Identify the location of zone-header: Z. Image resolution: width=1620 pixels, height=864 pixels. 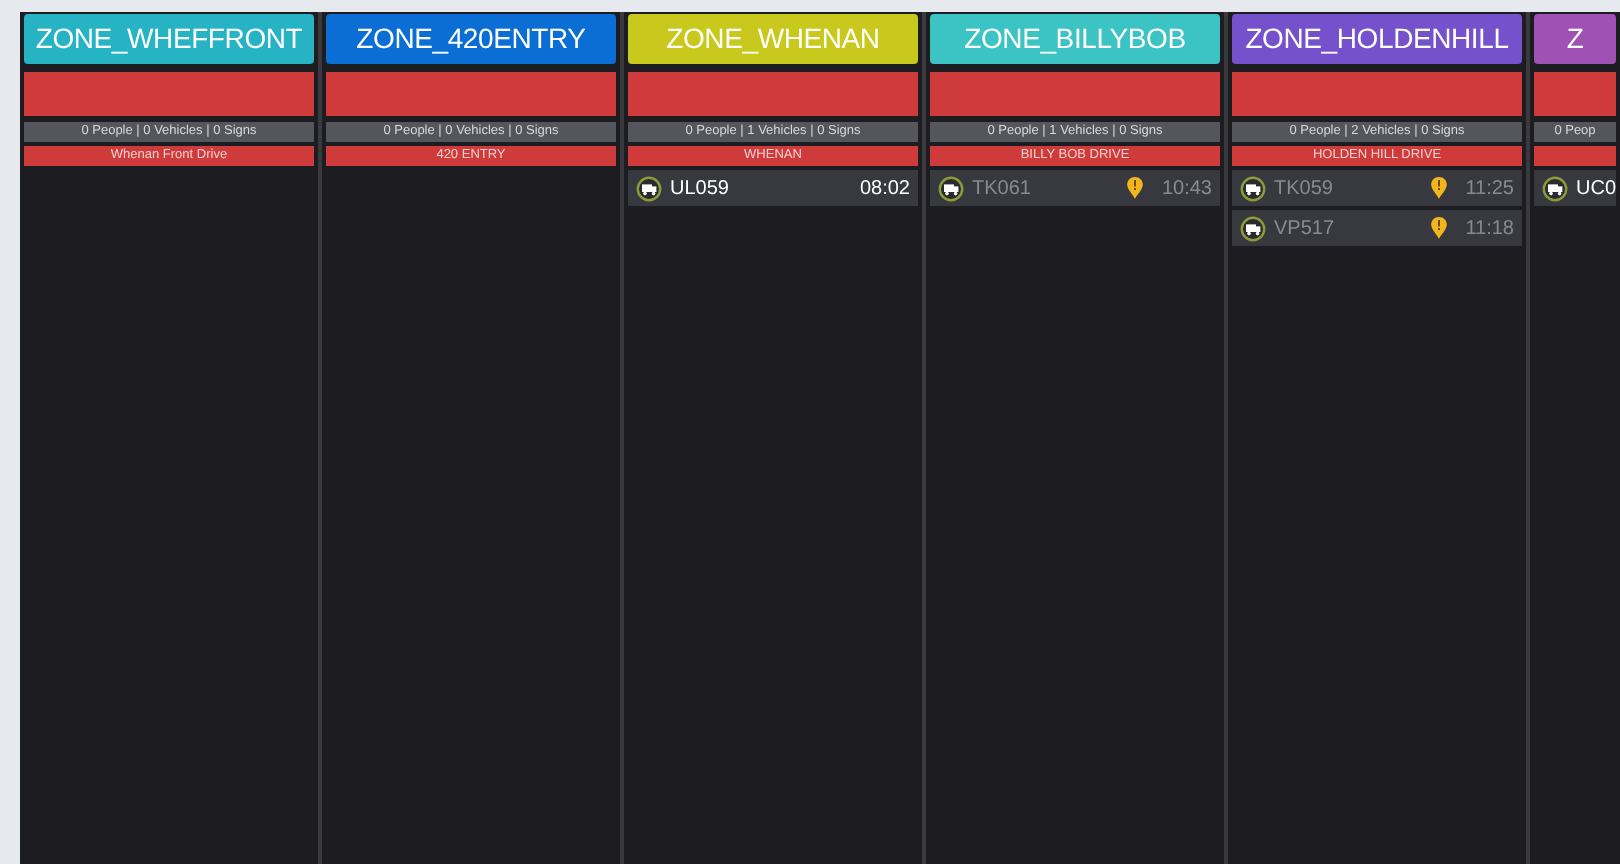
(1575, 39).